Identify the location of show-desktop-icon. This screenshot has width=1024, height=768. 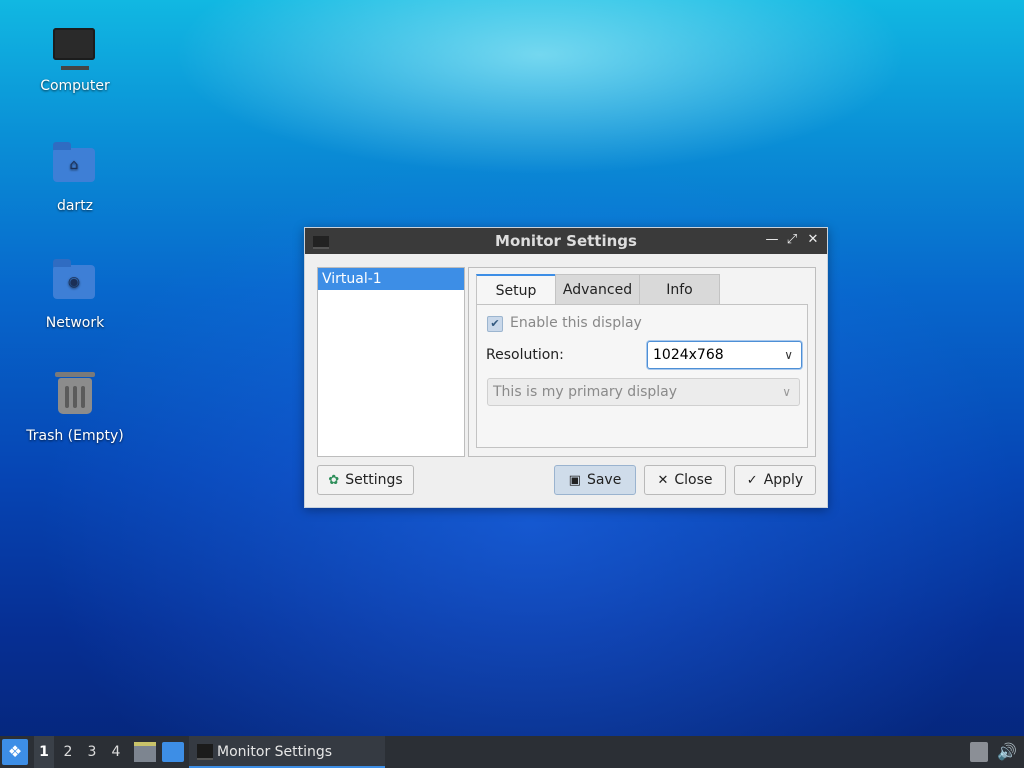
(173, 752).